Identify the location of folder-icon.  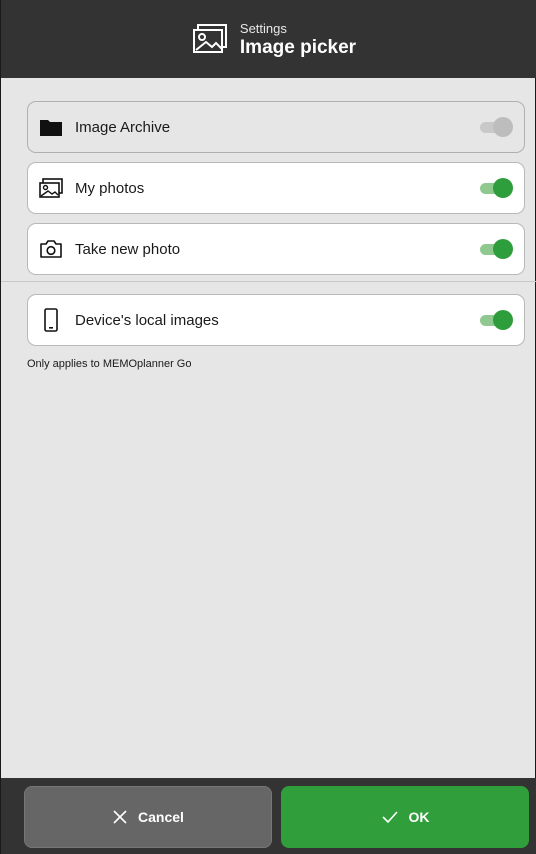
(51, 127).